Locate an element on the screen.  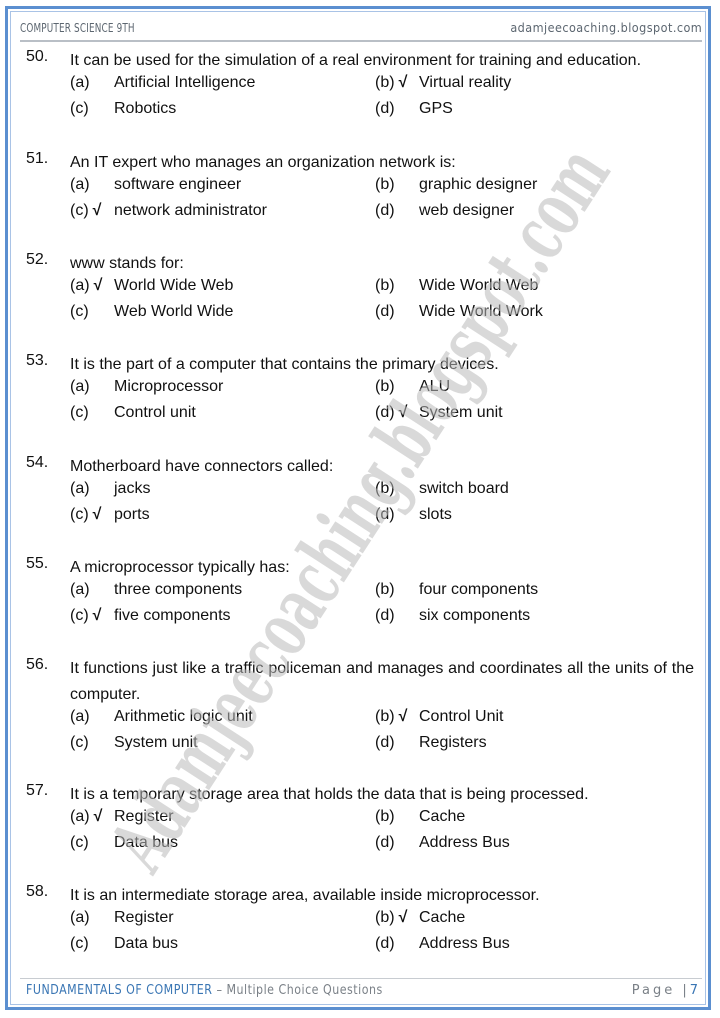
option-text: software engineer is located at coordinates (178, 184).